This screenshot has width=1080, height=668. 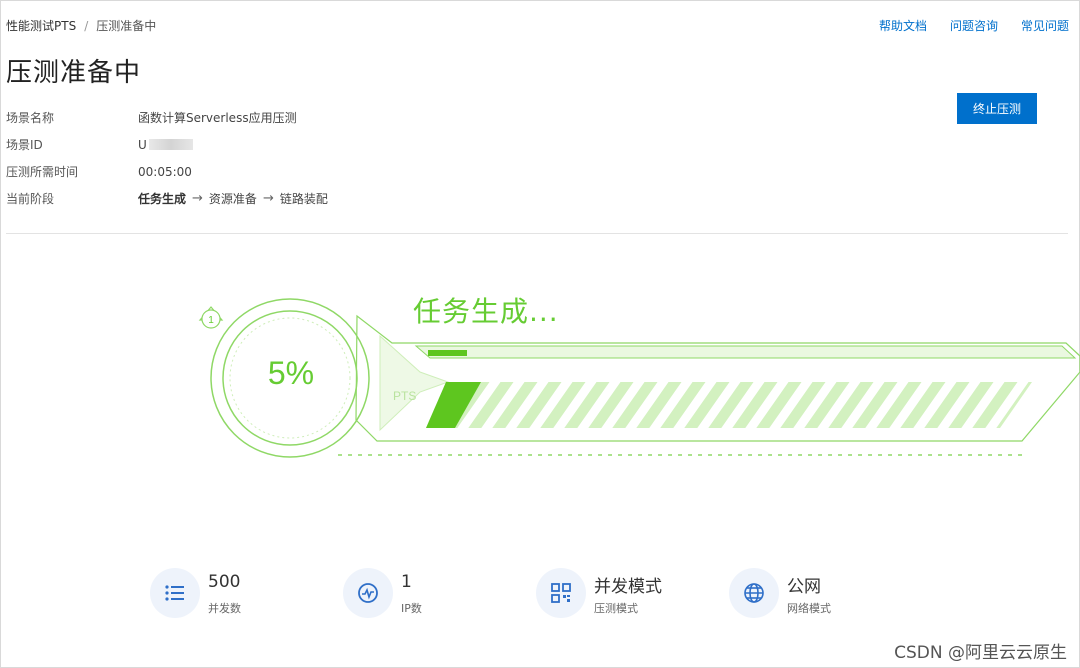 I want to click on top-track, so click(x=745, y=352).